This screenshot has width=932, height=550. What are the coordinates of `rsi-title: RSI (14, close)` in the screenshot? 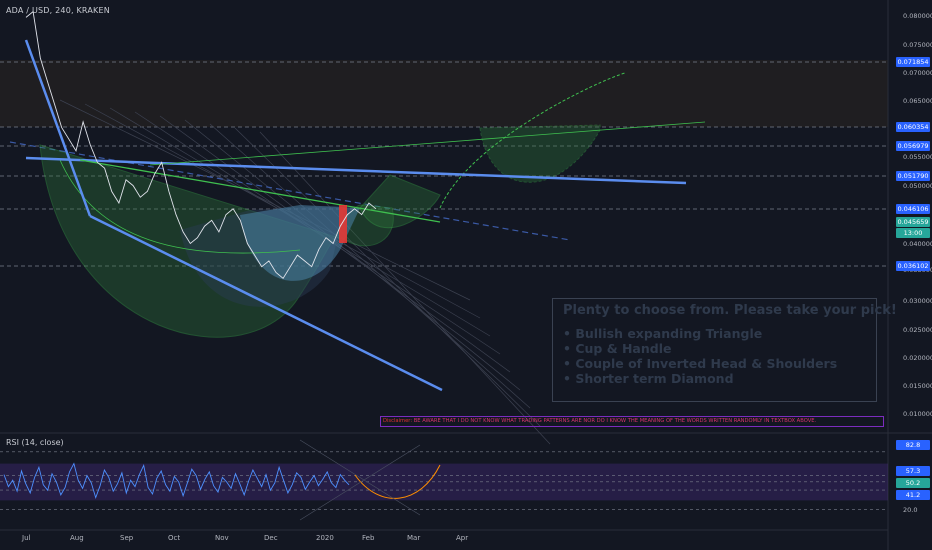 It's located at (35, 442).